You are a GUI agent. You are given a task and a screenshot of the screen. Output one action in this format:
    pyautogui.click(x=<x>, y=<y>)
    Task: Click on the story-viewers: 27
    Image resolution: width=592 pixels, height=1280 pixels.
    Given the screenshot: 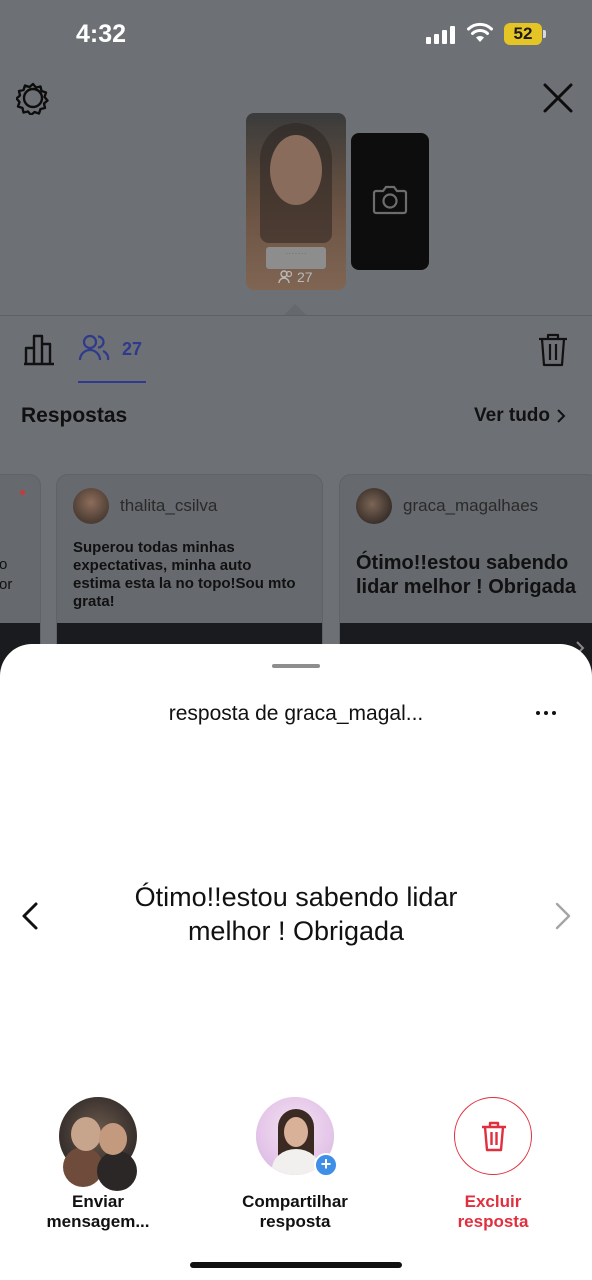 What is the action you would take?
    pyautogui.click(x=295, y=277)
    